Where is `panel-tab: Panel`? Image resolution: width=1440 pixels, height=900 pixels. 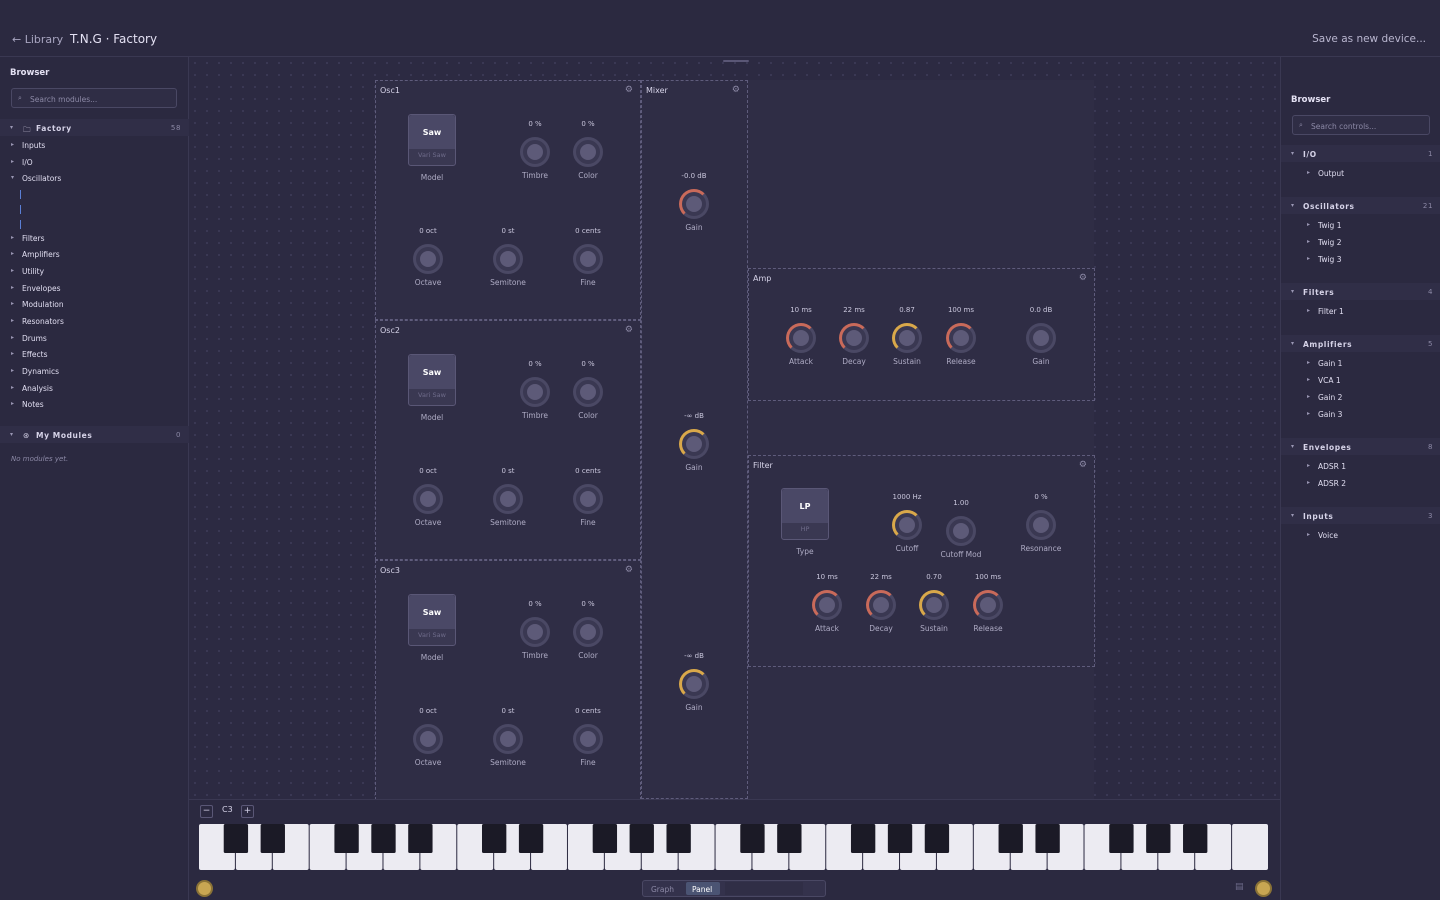 panel-tab: Panel is located at coordinates (702, 889).